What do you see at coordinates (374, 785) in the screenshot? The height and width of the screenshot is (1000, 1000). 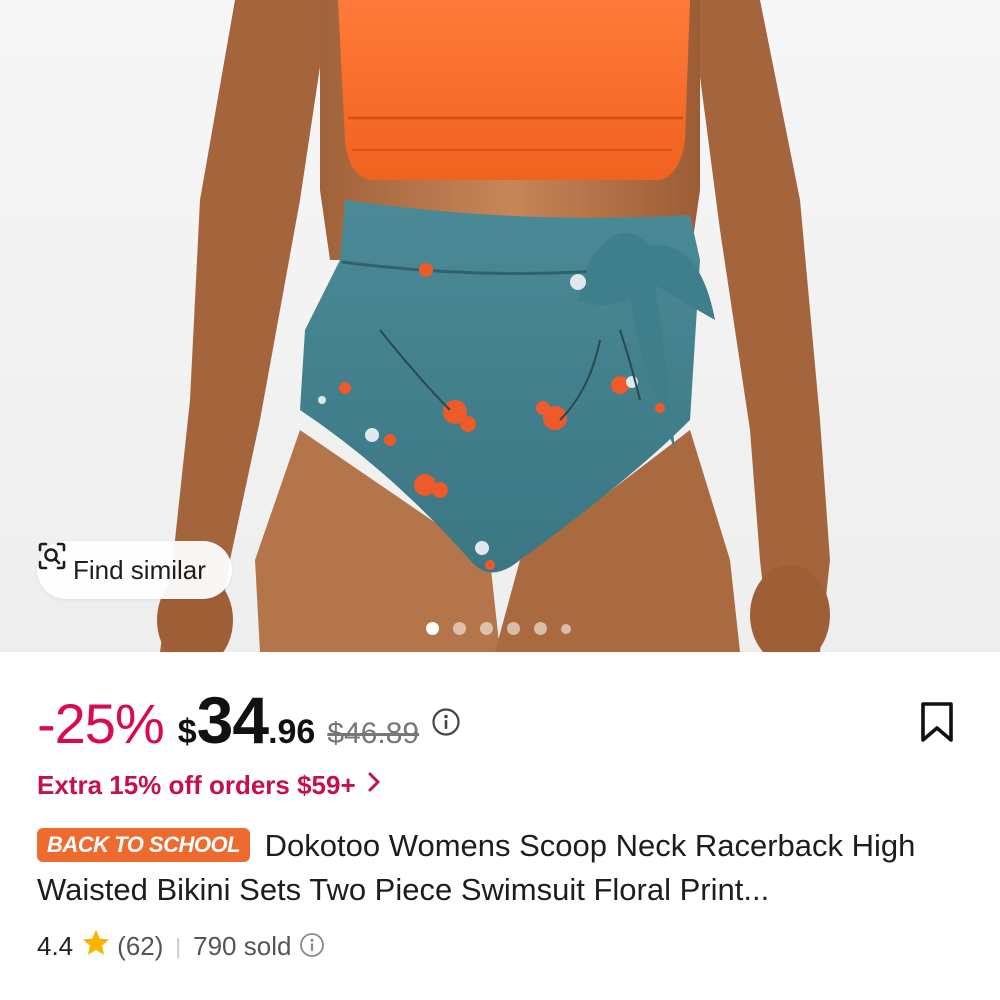 I see `chevron-right-icon` at bounding box center [374, 785].